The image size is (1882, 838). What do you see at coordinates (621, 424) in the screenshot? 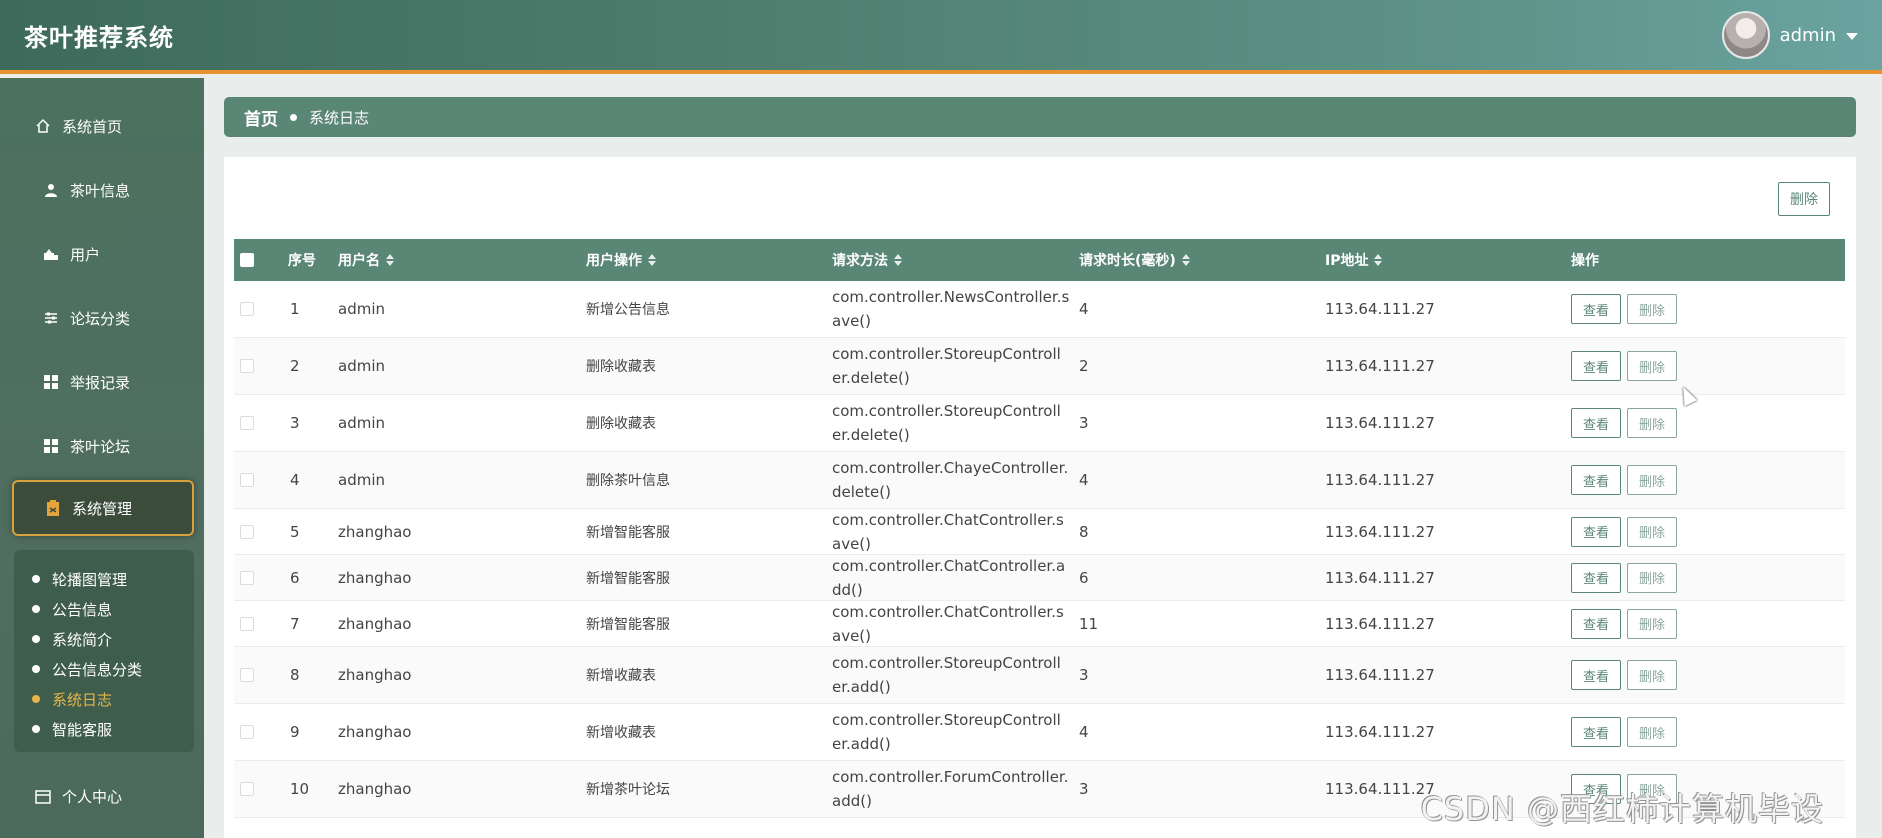
I see `cell-operation: 删除收藏表` at bounding box center [621, 424].